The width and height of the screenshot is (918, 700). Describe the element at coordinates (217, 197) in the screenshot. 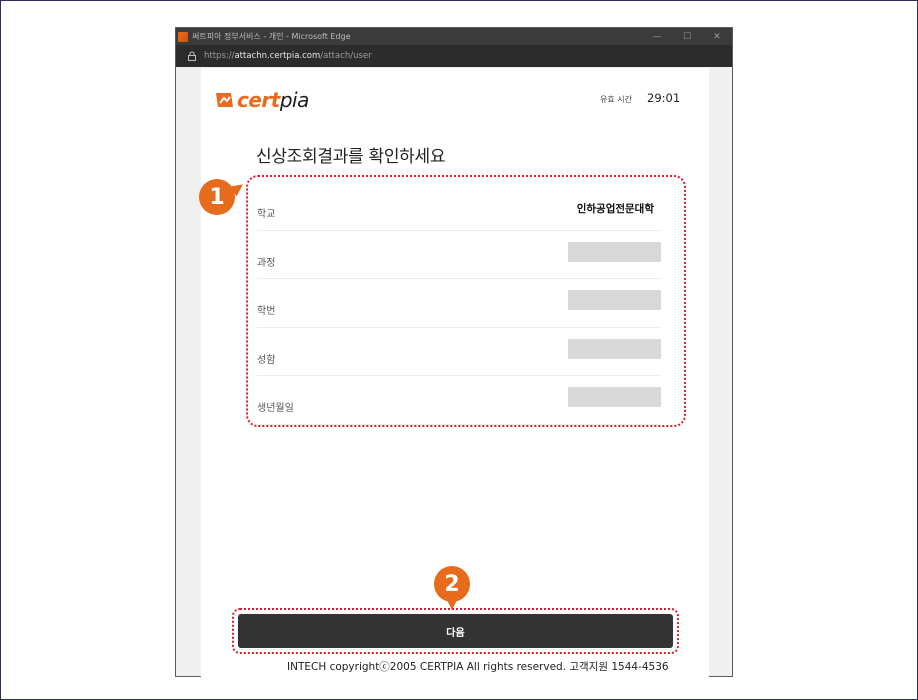

I see `badge-number: 1` at that location.